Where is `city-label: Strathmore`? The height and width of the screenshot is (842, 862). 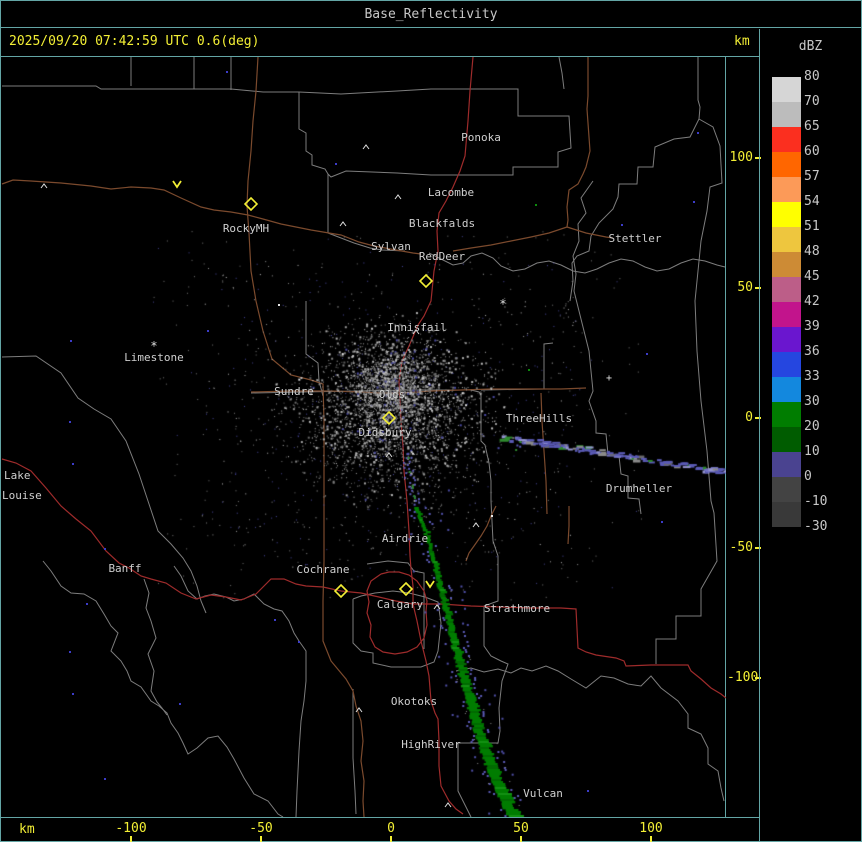
city-label: Strathmore is located at coordinates (517, 608).